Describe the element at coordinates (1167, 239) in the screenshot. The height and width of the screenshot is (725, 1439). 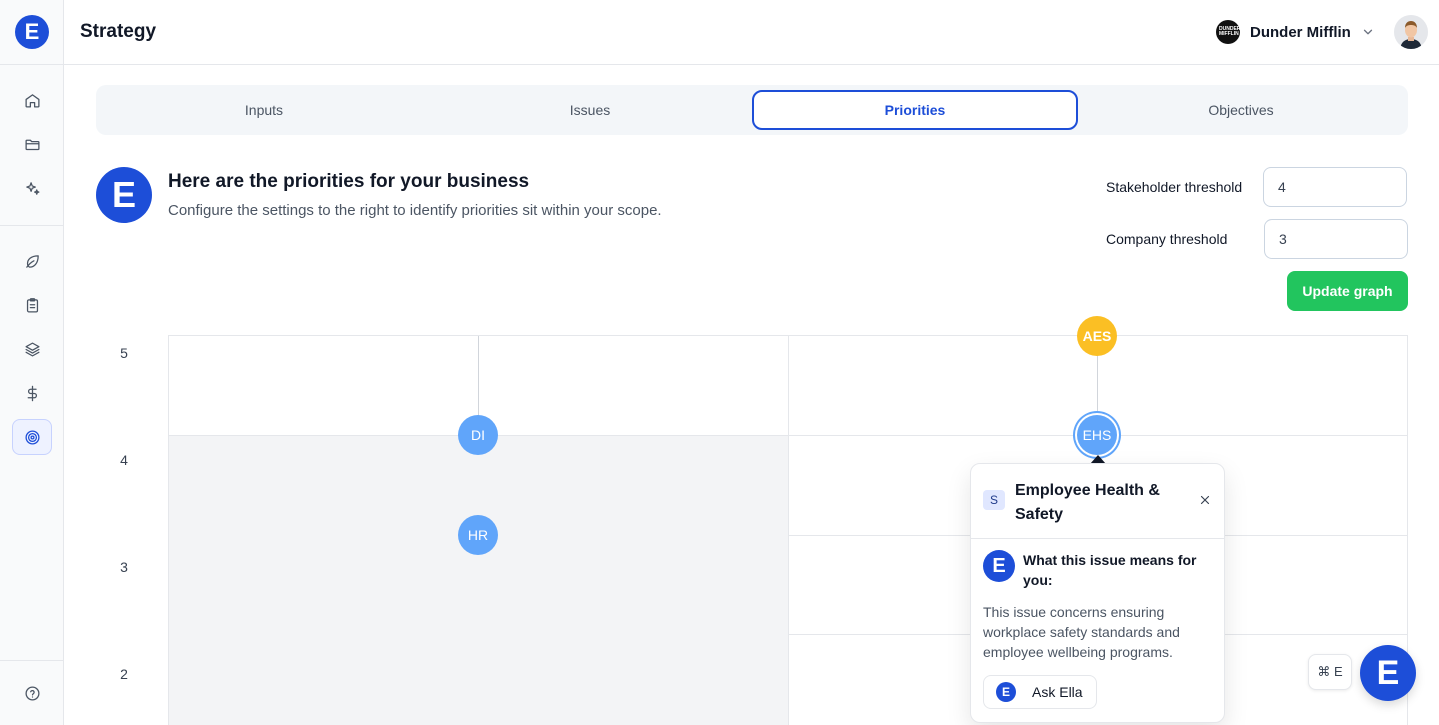
I see `company-threshold-label: Company threshold` at that location.